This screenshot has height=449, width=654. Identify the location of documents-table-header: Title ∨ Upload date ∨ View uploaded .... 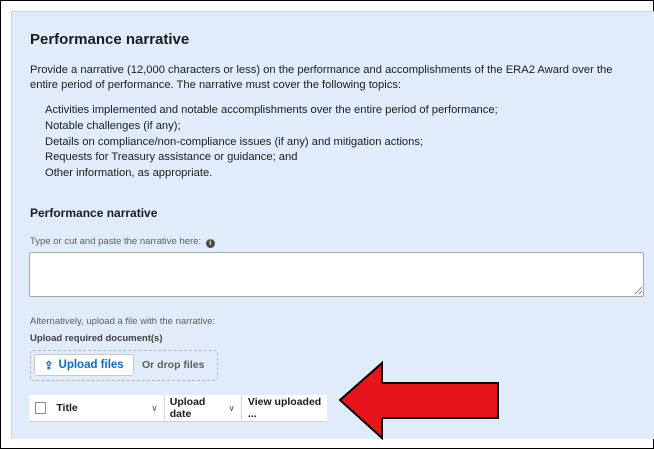
(178, 408).